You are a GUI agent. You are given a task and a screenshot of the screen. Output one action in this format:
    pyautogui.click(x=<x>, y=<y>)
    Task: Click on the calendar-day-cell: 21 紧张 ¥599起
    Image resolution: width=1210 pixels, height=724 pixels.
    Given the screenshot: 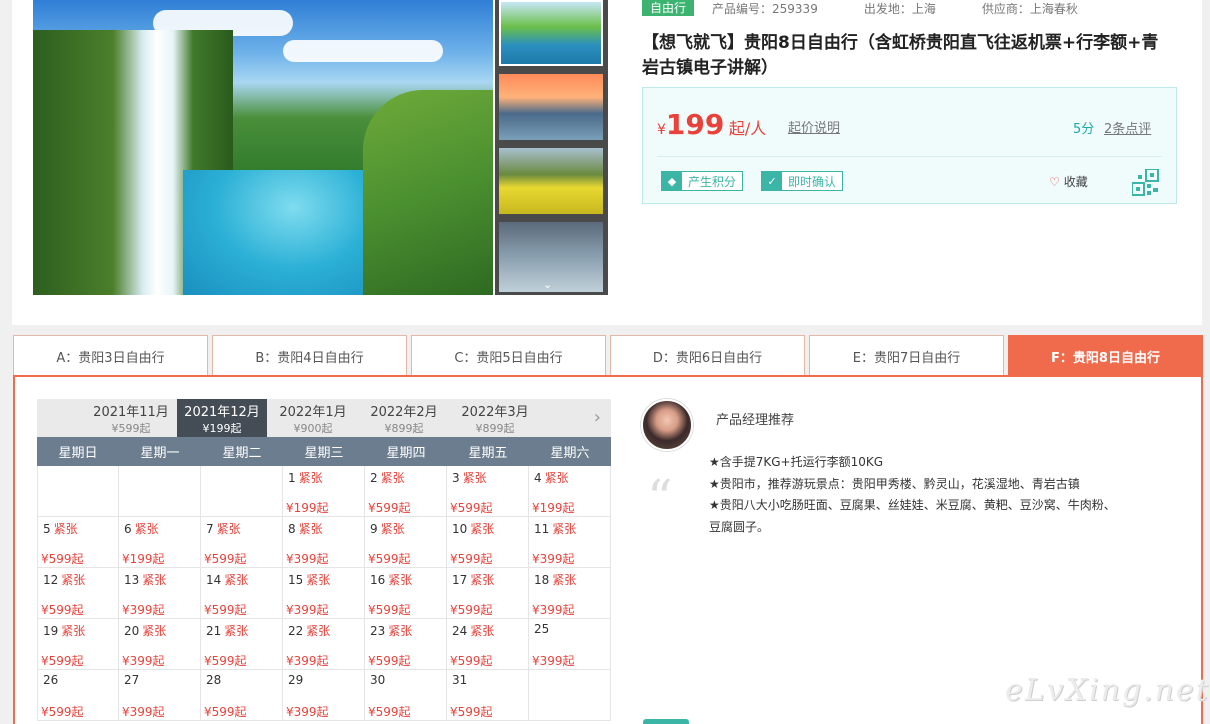 What is the action you would take?
    pyautogui.click(x=242, y=644)
    